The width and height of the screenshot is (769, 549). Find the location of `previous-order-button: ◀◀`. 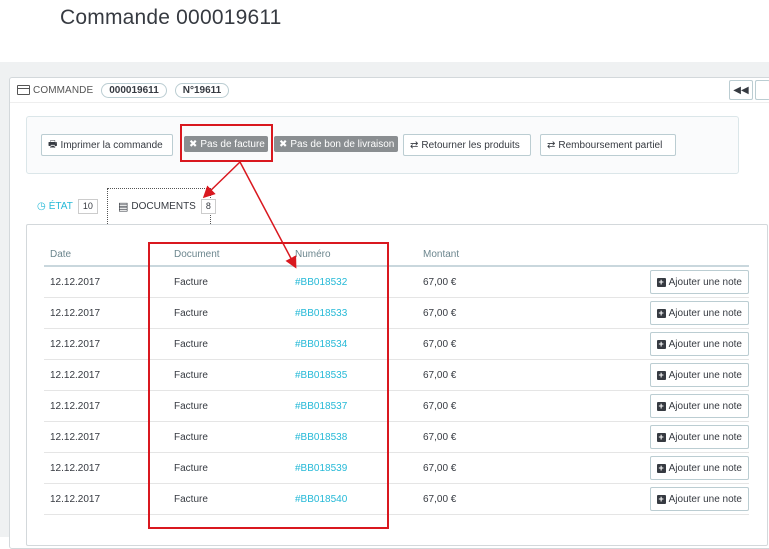

previous-order-button: ◀◀ is located at coordinates (741, 90).